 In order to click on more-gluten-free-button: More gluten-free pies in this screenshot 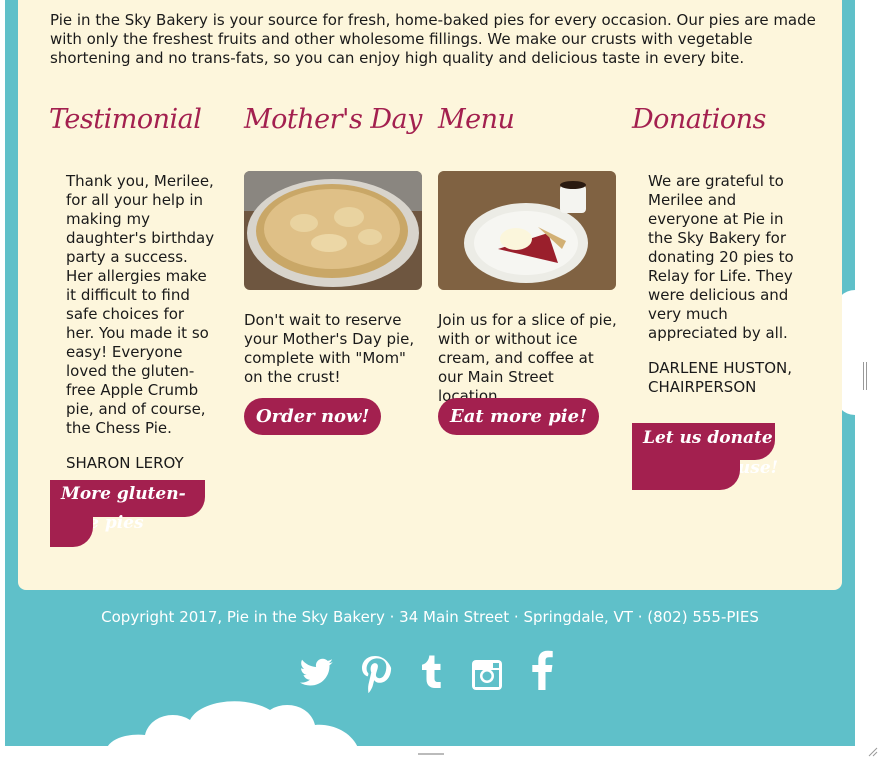, I will do `click(127, 506)`.